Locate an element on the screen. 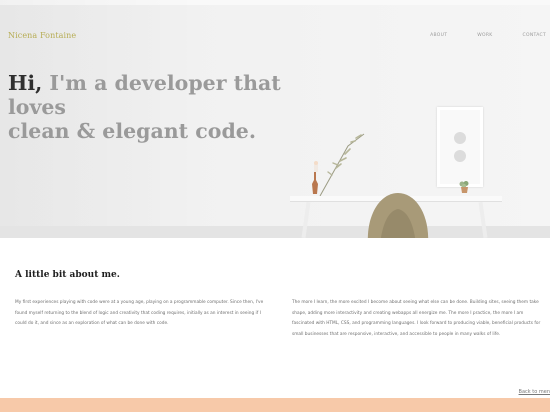 The width and height of the screenshot is (550, 412). frame-circle-top is located at coordinates (460, 138).